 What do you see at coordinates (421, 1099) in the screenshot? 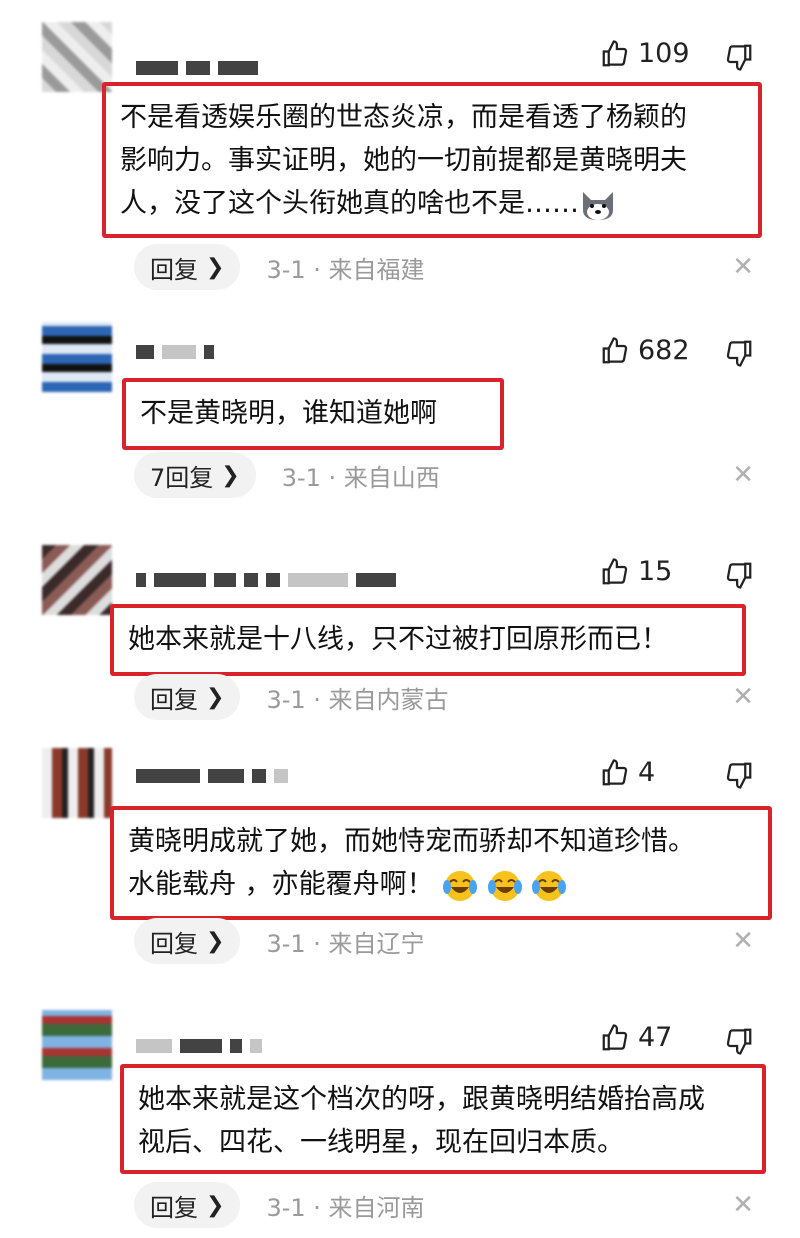
I see `comment-text-line: 她本来就是这个档次的呀，跟黄晓明结婚抬高成` at bounding box center [421, 1099].